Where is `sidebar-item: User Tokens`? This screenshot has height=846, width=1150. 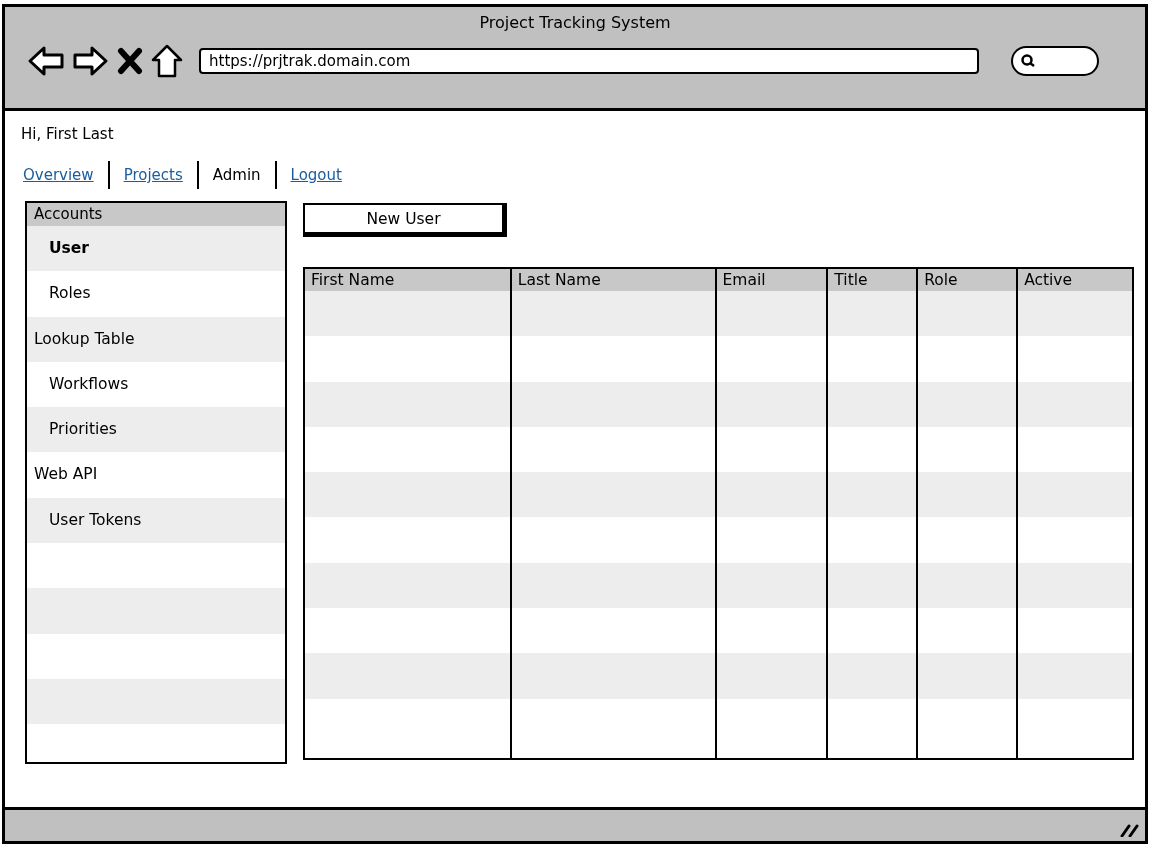 sidebar-item: User Tokens is located at coordinates (156, 520).